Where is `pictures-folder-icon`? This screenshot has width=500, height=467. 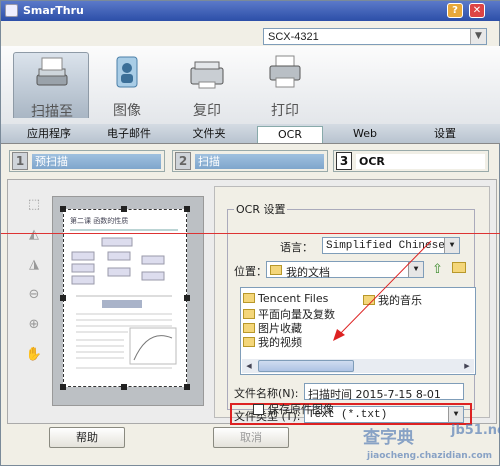
pictures-folder-icon is located at coordinates (249, 328).